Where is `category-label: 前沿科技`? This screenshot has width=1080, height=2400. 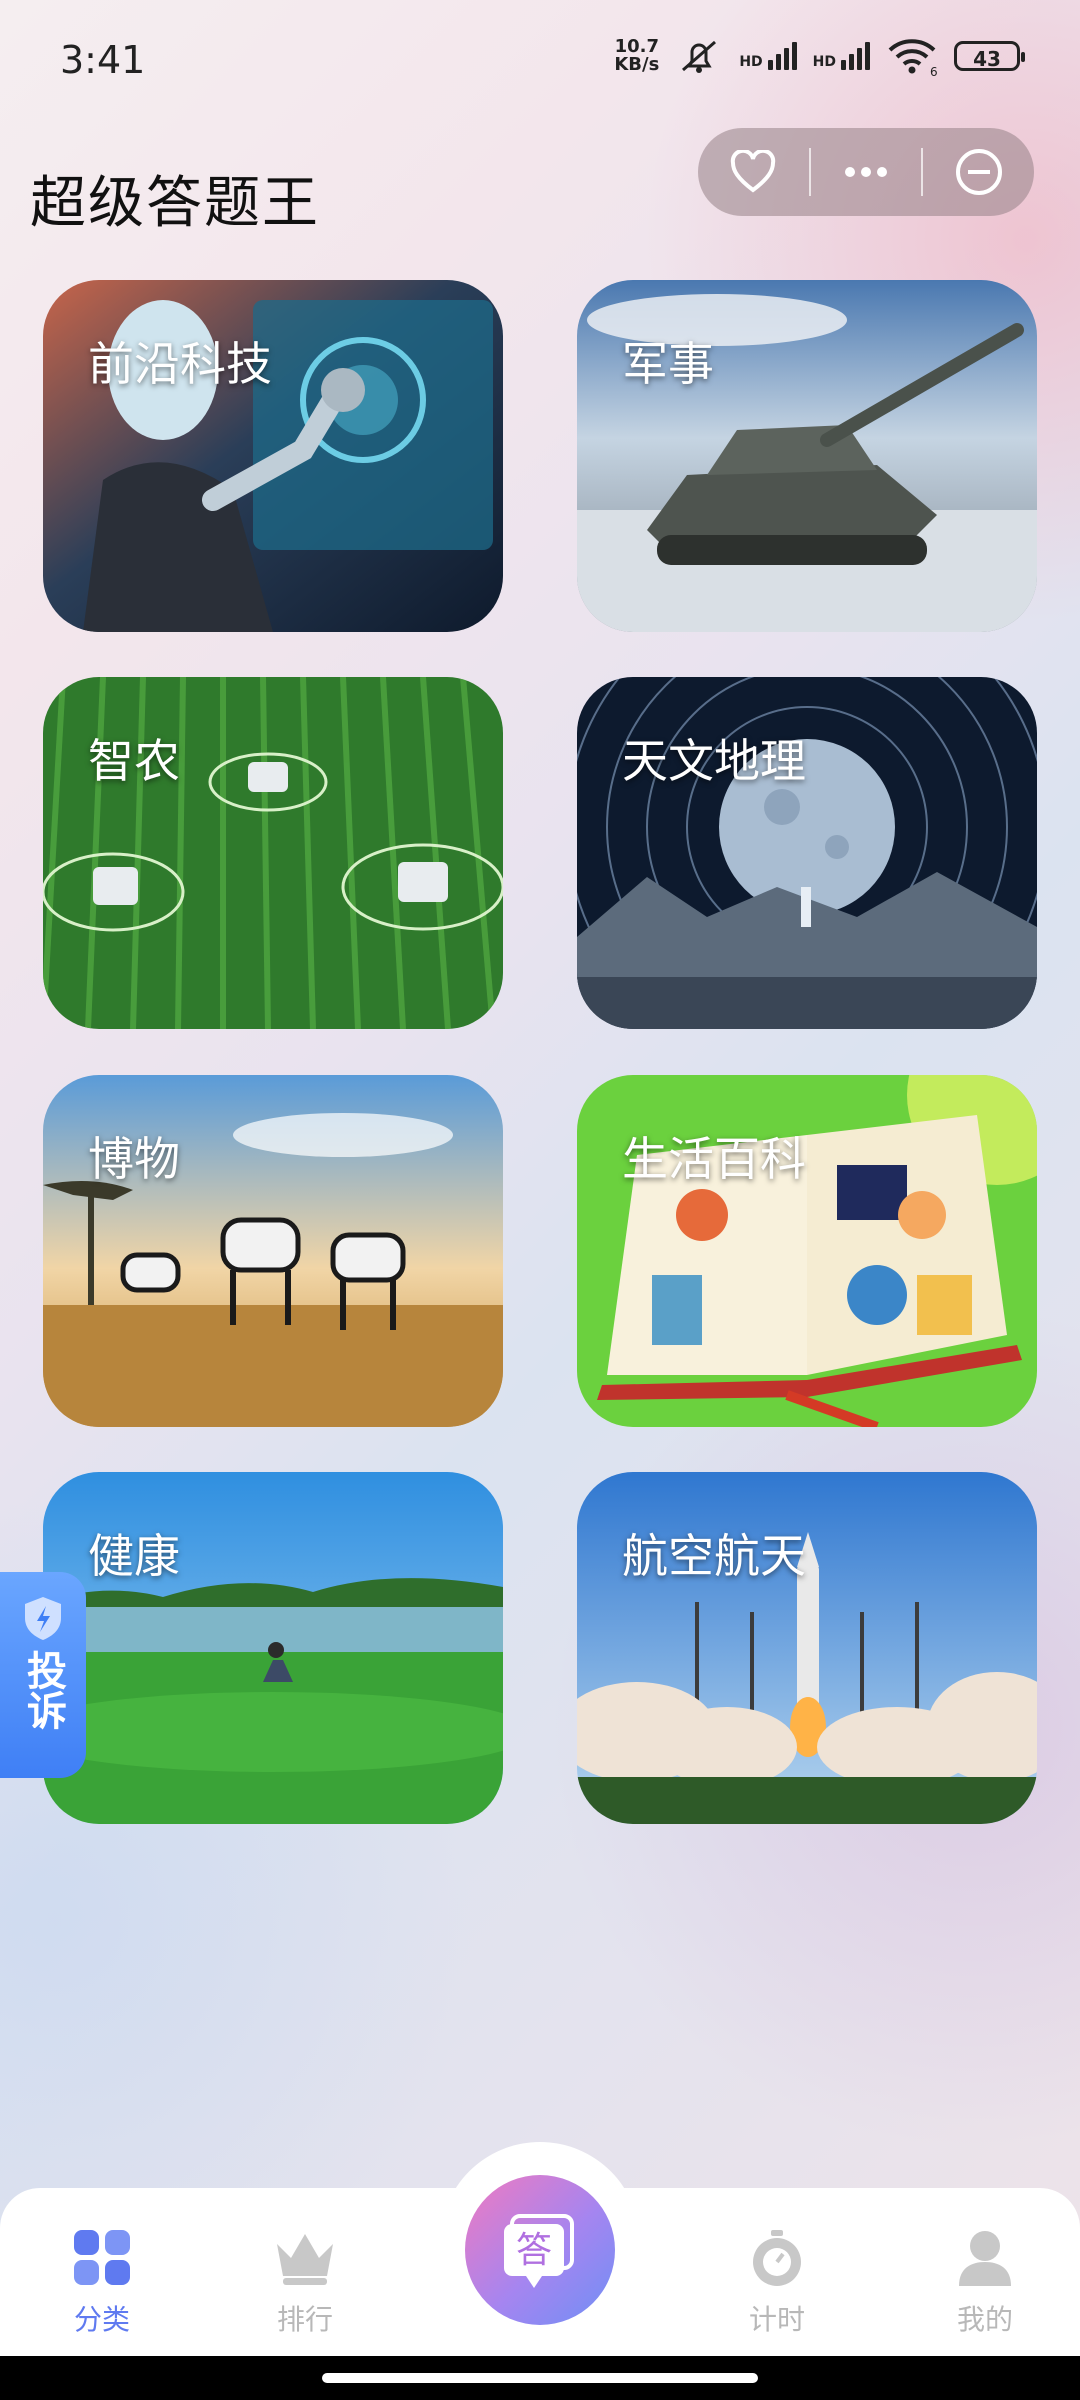 category-label: 前沿科技 is located at coordinates (180, 364).